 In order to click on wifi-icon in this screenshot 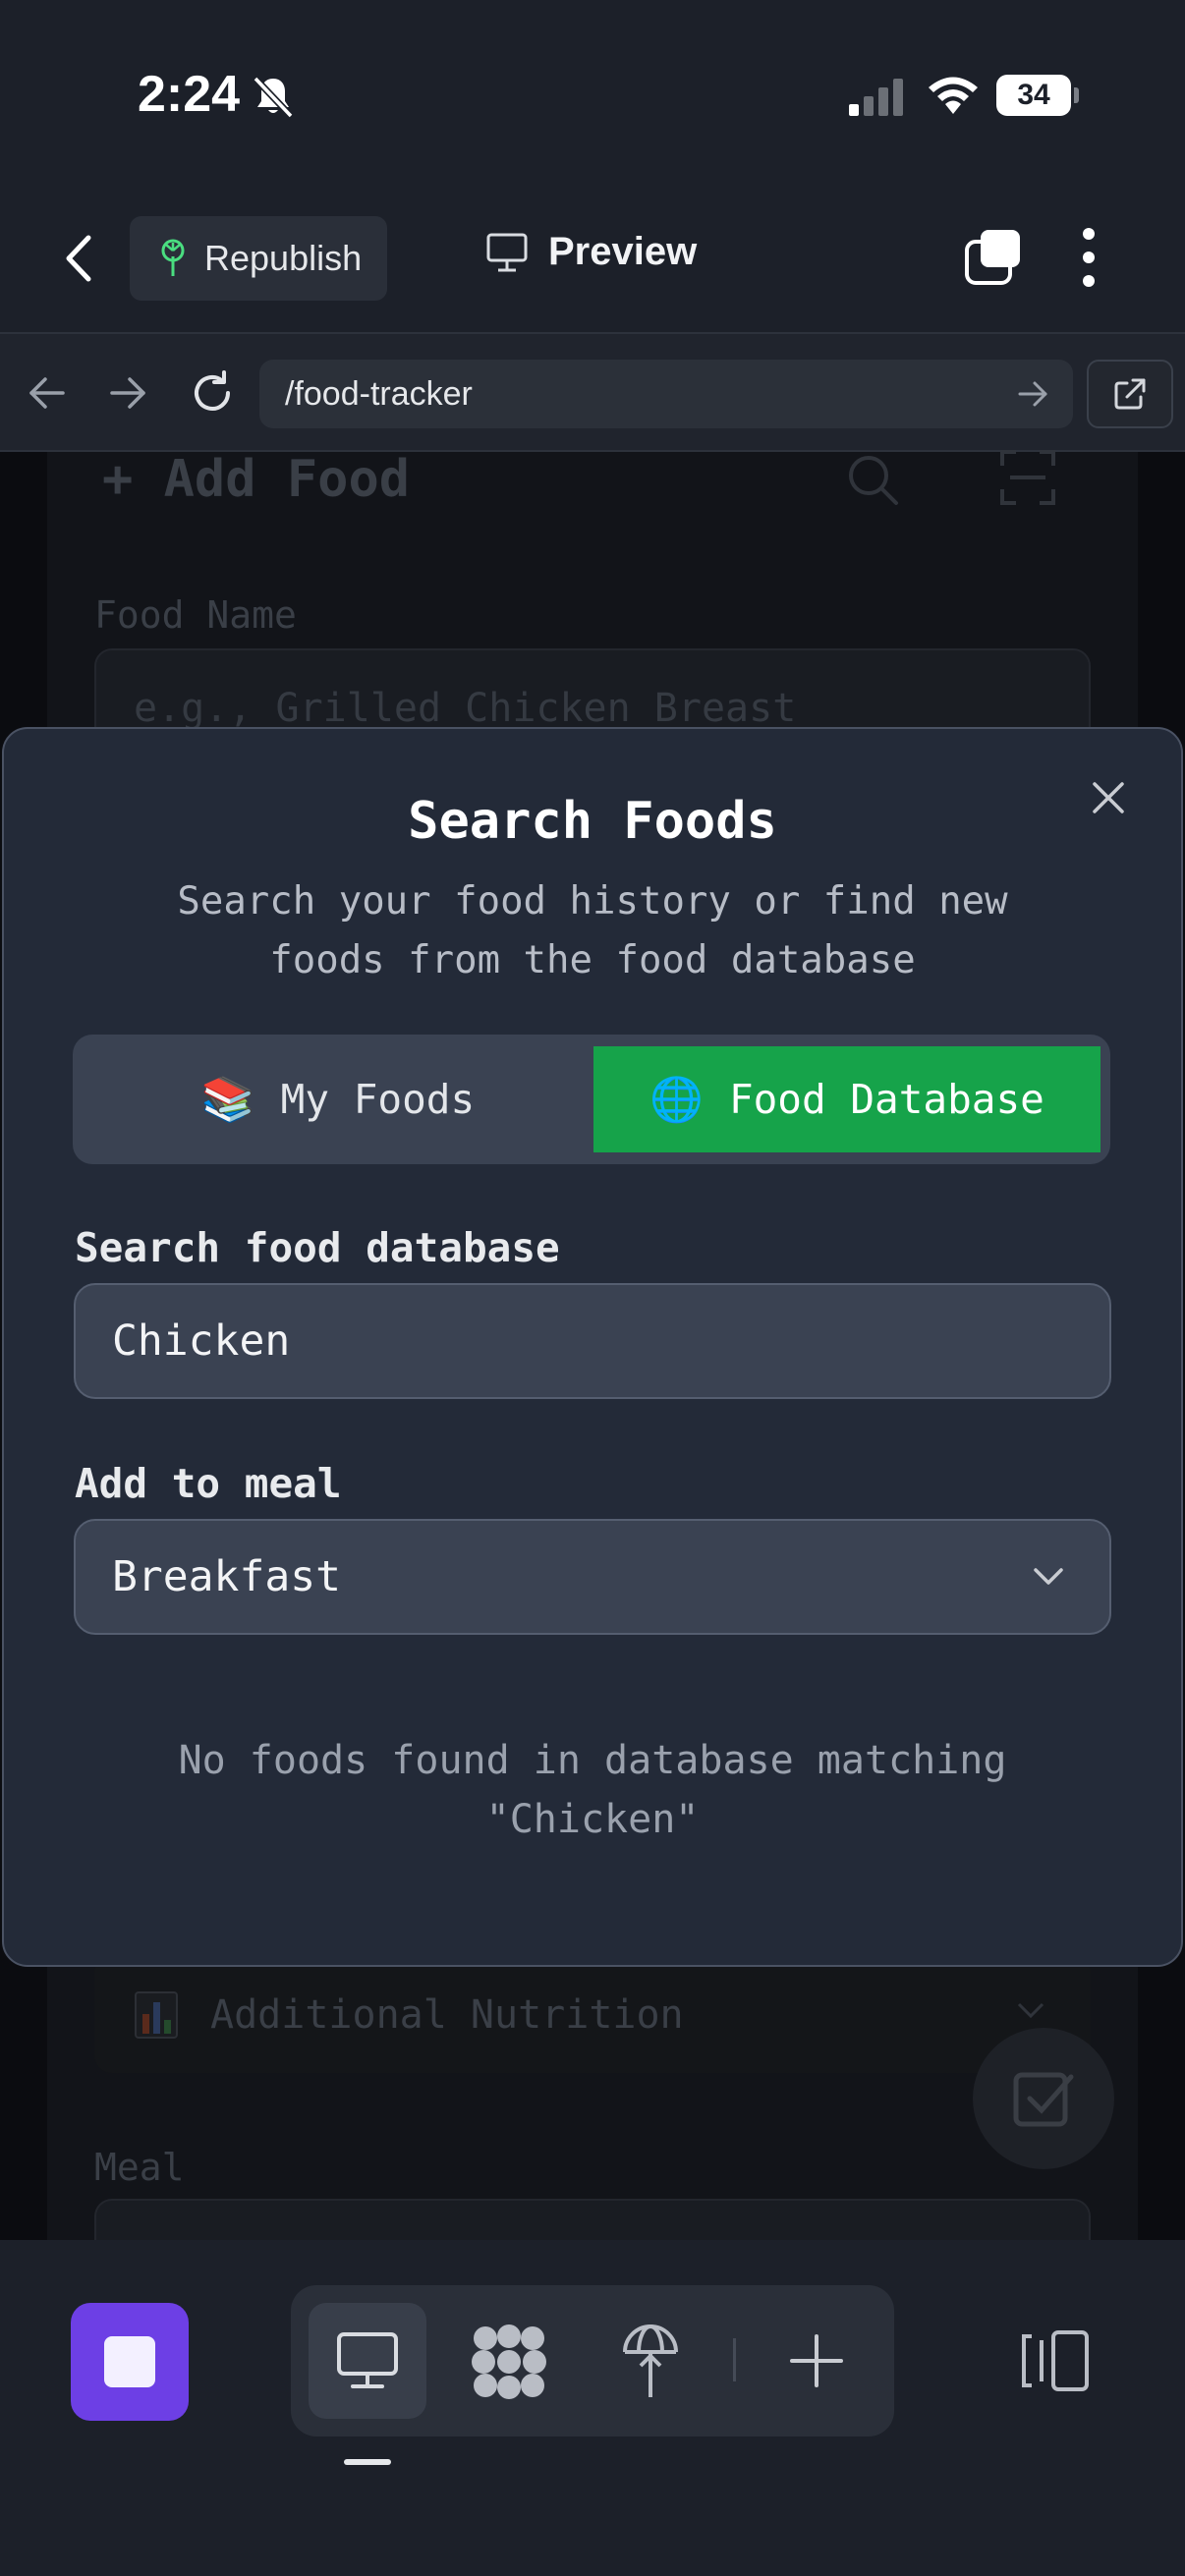, I will do `click(954, 95)`.